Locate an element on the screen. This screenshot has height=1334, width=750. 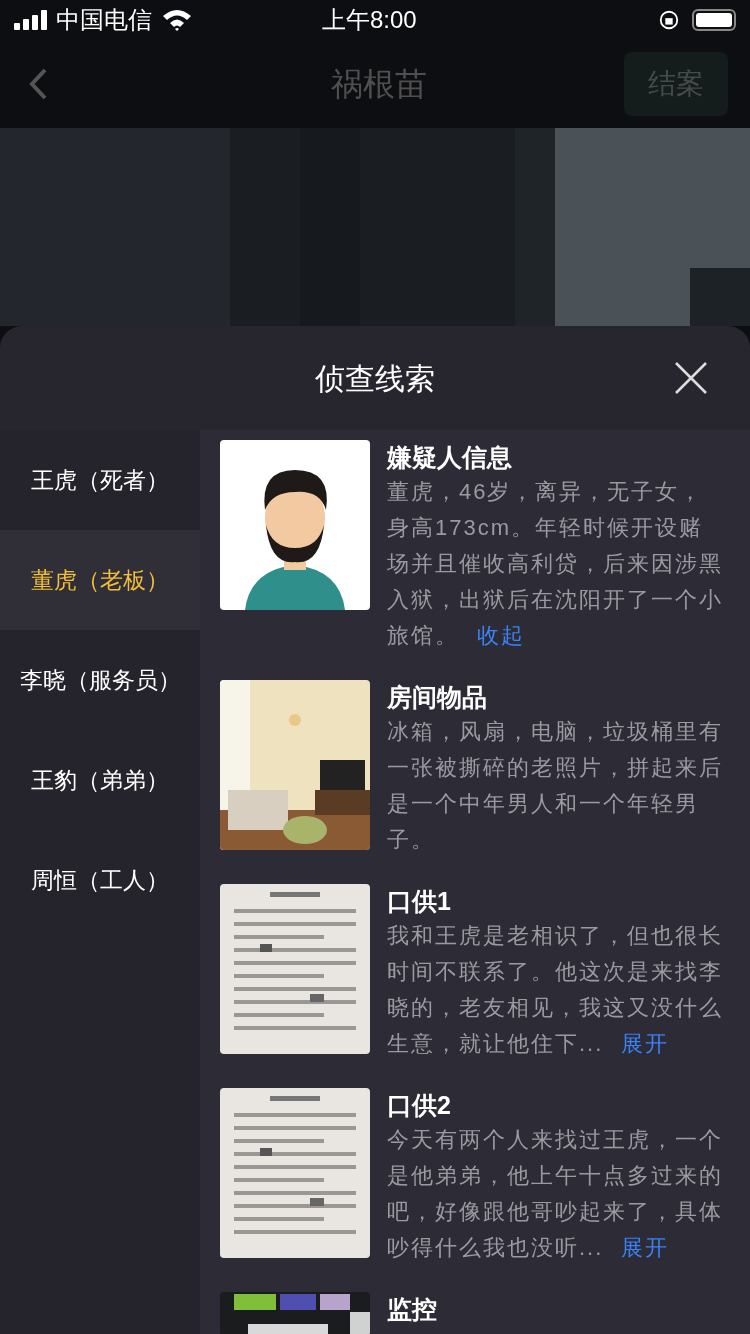
suspect-tab: 周恒（工人） is located at coordinates (100, 880).